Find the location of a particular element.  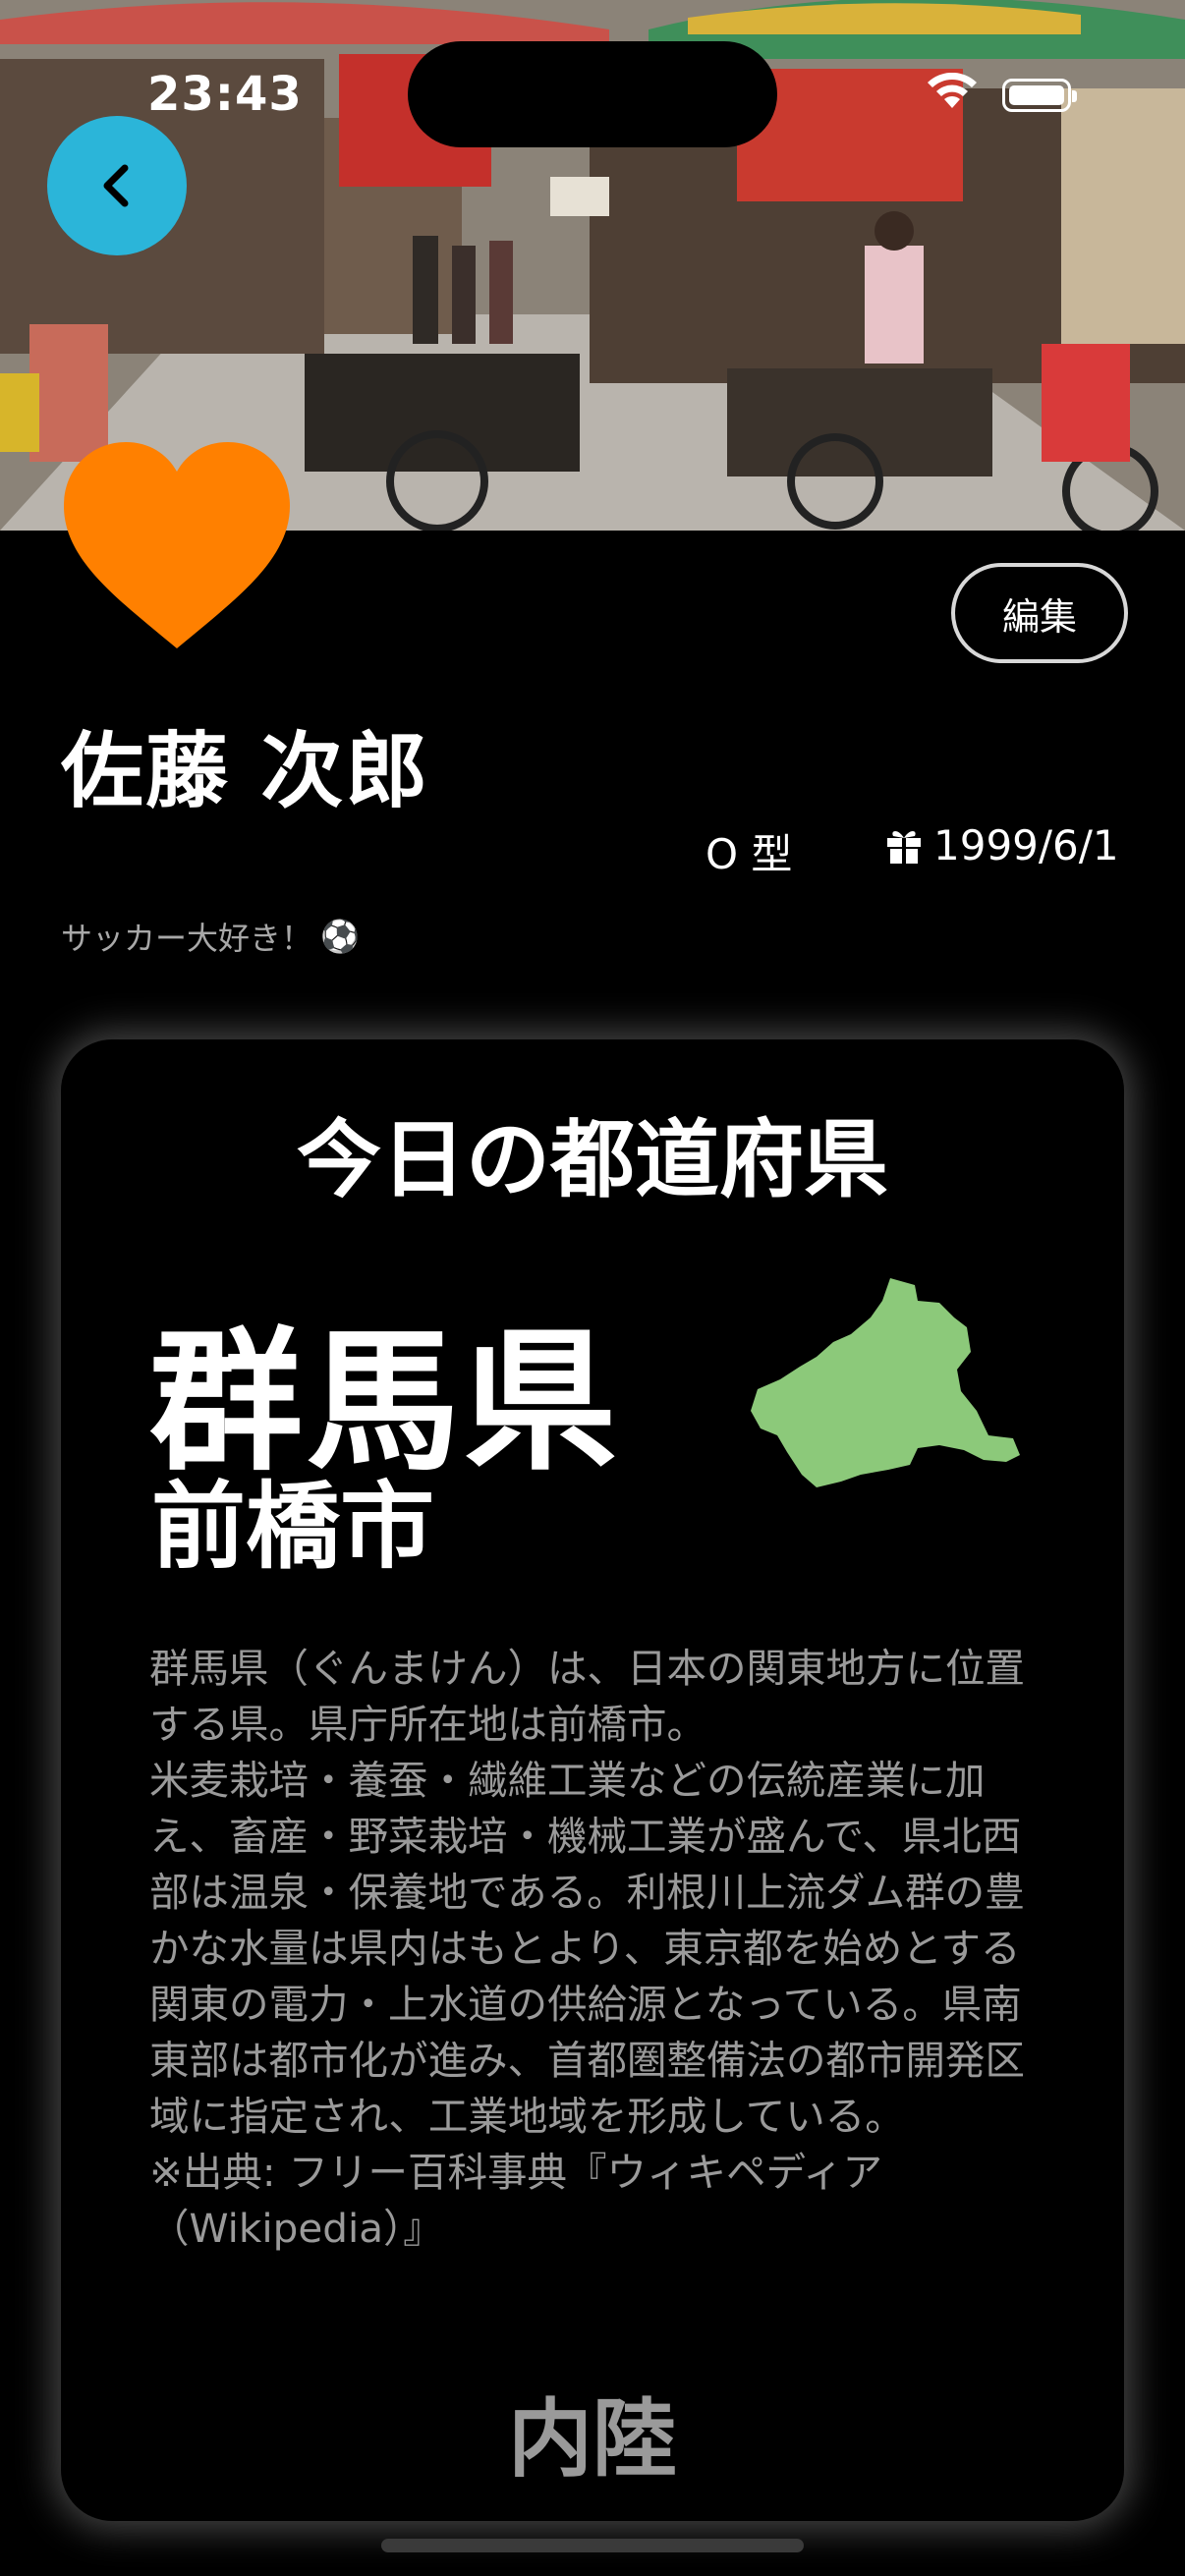

chevron-left-icon is located at coordinates (116, 185).